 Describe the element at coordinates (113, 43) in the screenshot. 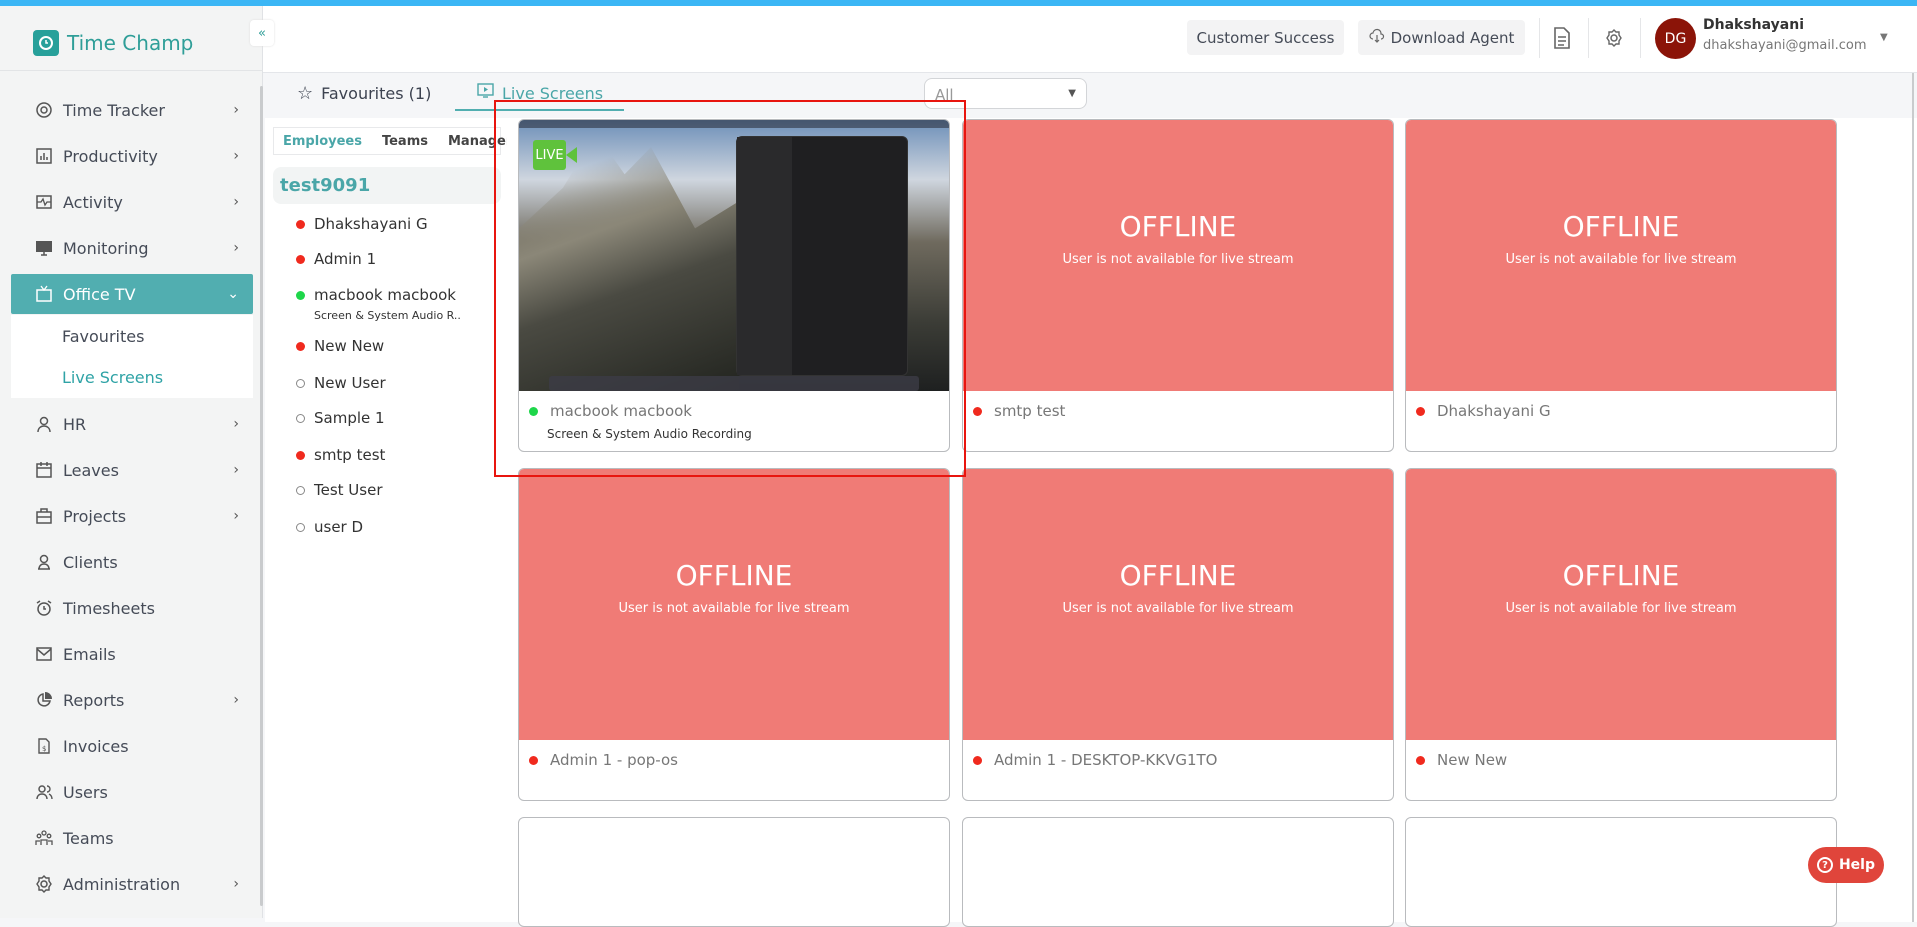

I see `logo: Time Champ` at that location.